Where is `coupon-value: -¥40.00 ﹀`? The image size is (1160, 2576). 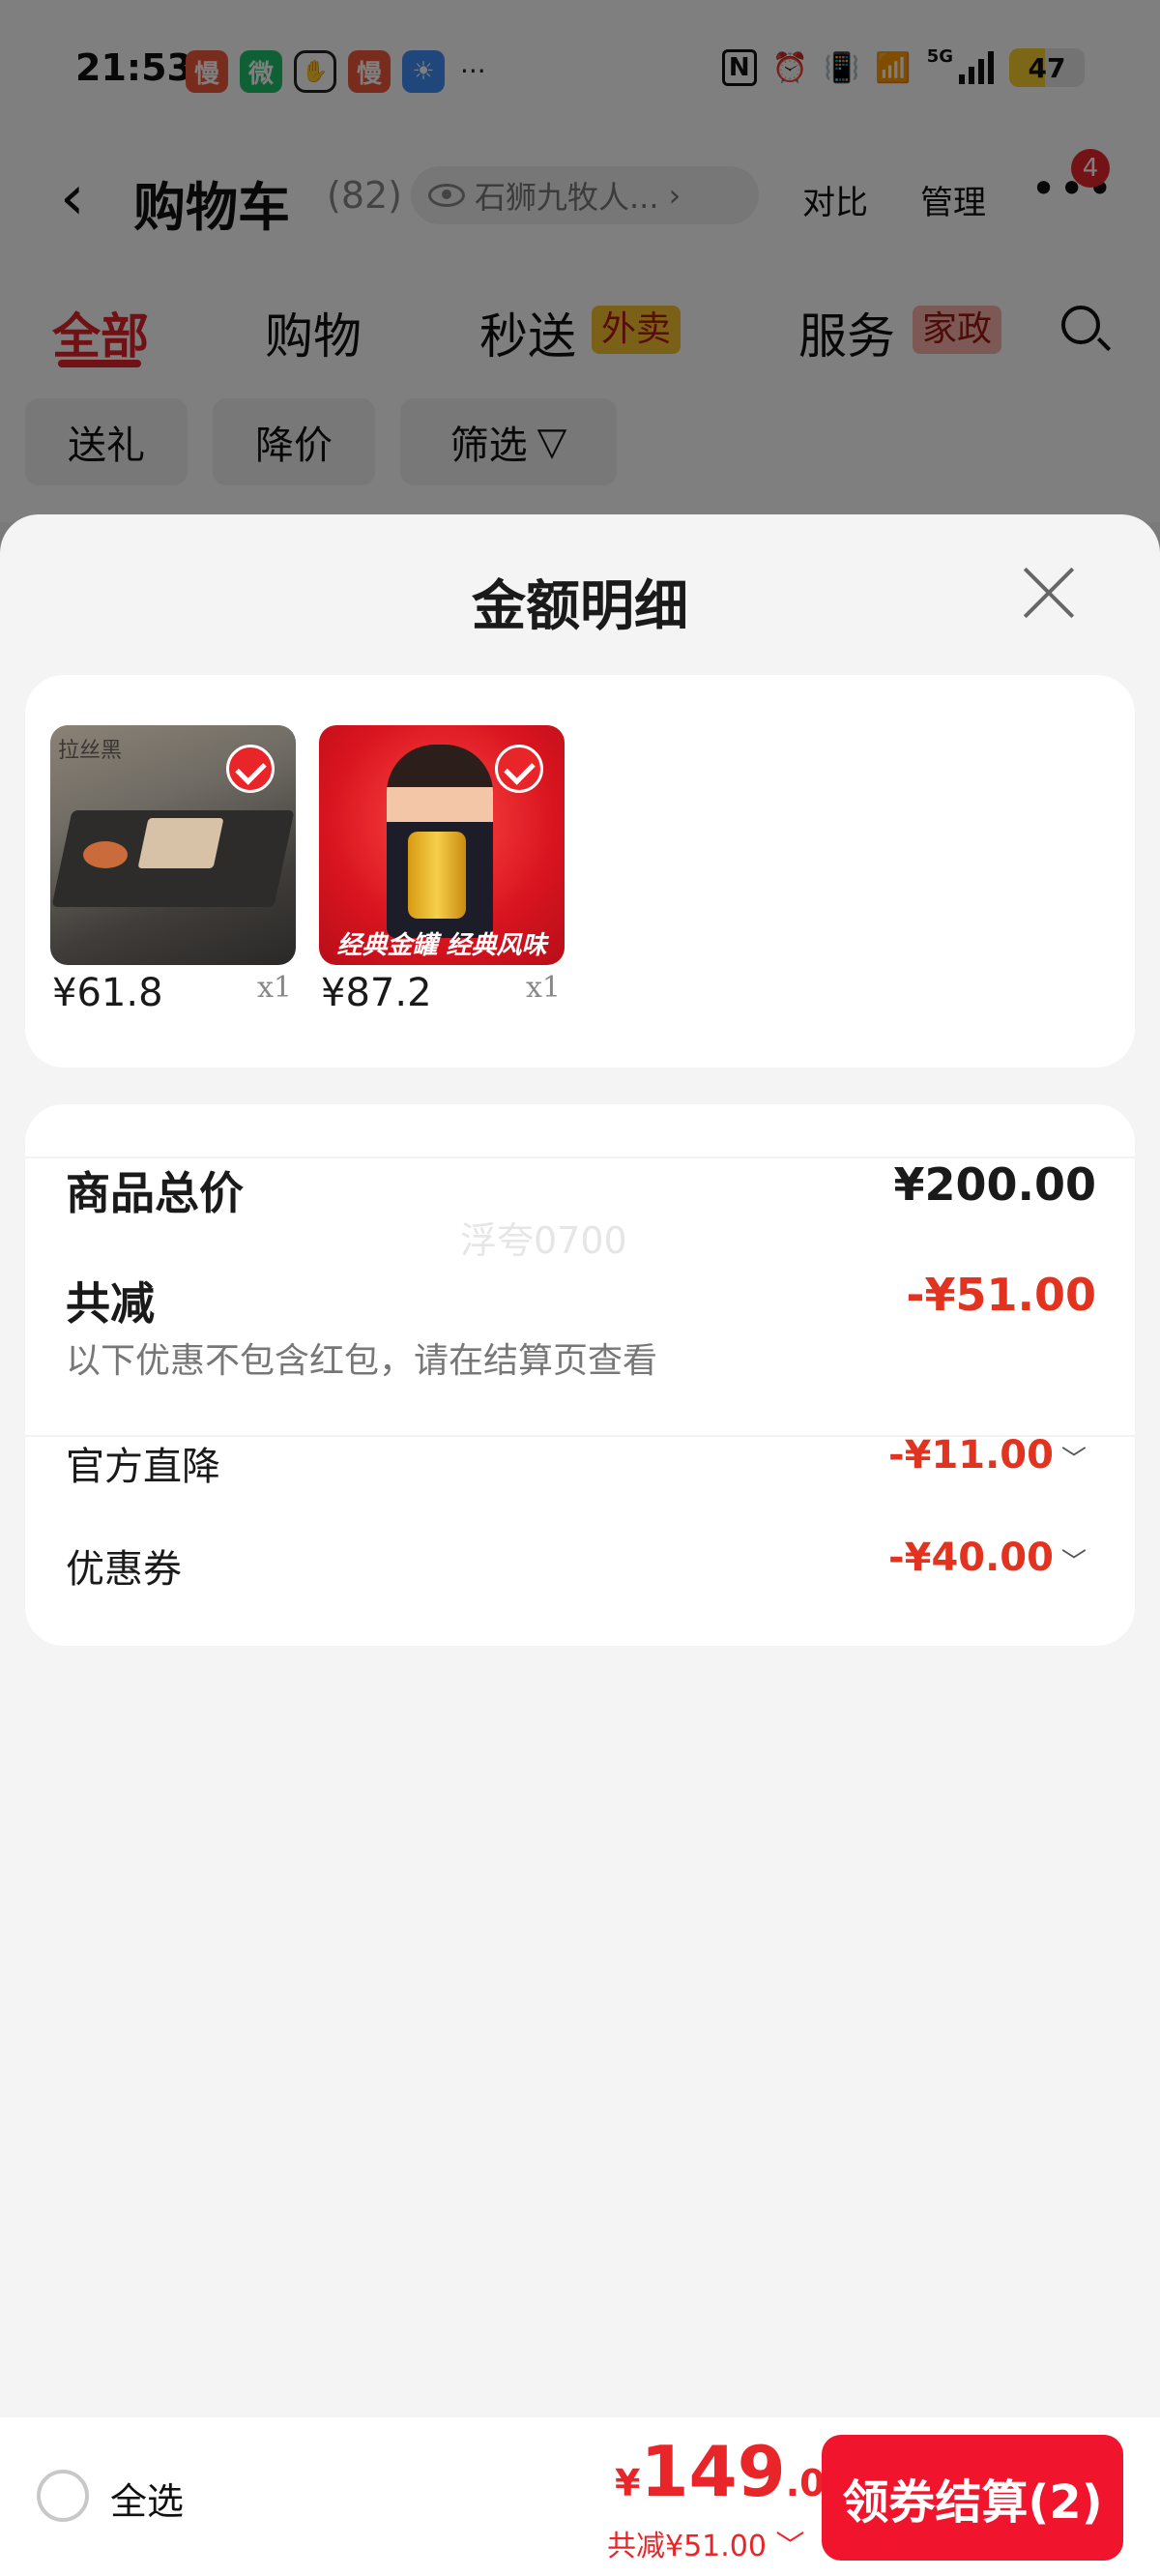 coupon-value: -¥40.00 ﹀ is located at coordinates (987, 1558).